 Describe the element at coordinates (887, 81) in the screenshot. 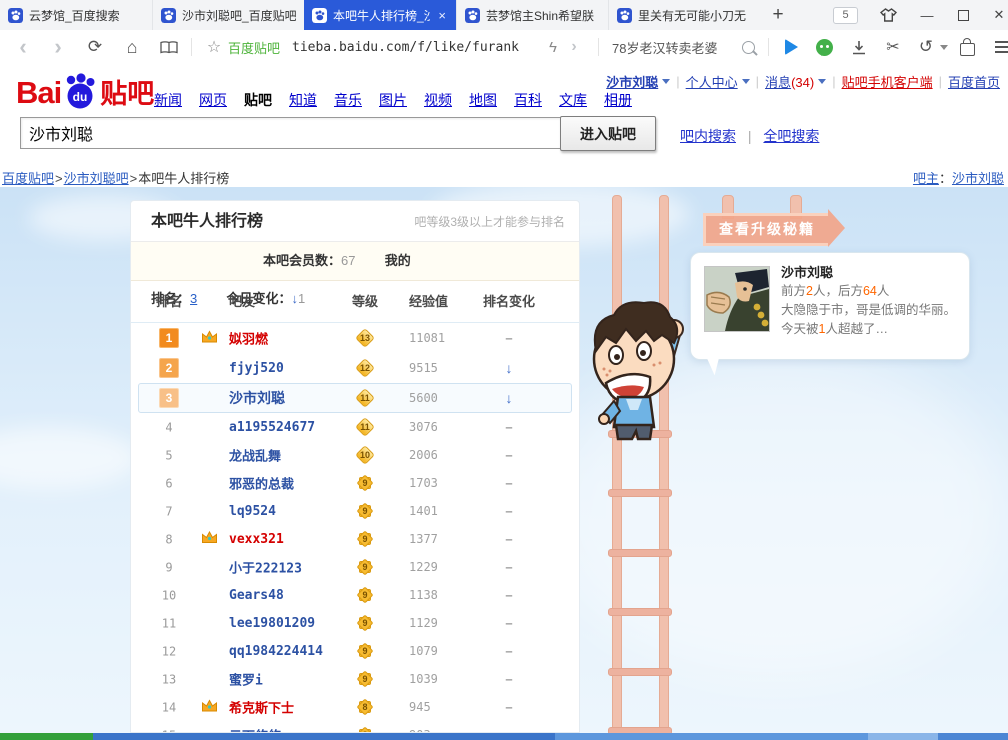

I see `mobile-client-link: 贴吧手机客户端` at that location.